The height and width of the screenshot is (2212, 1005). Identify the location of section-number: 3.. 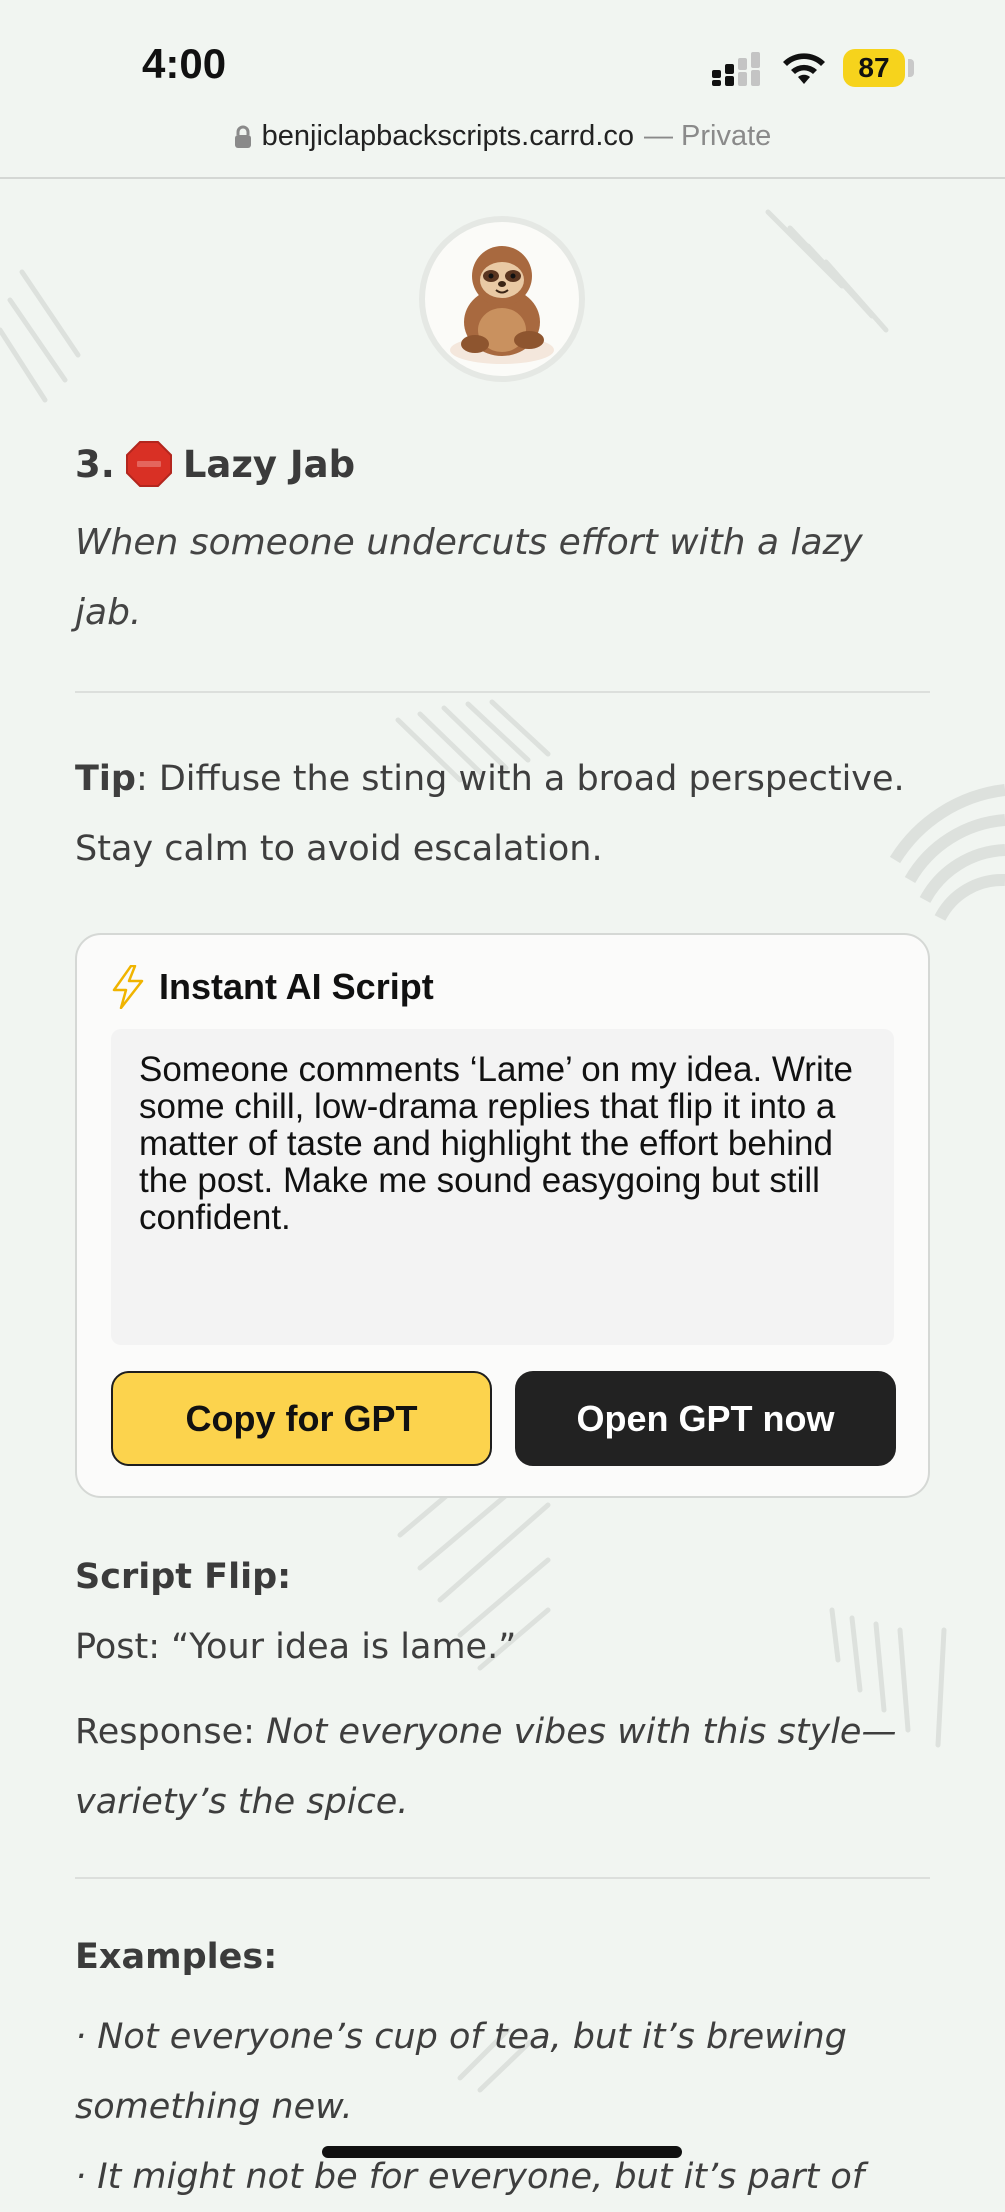
(95, 464).